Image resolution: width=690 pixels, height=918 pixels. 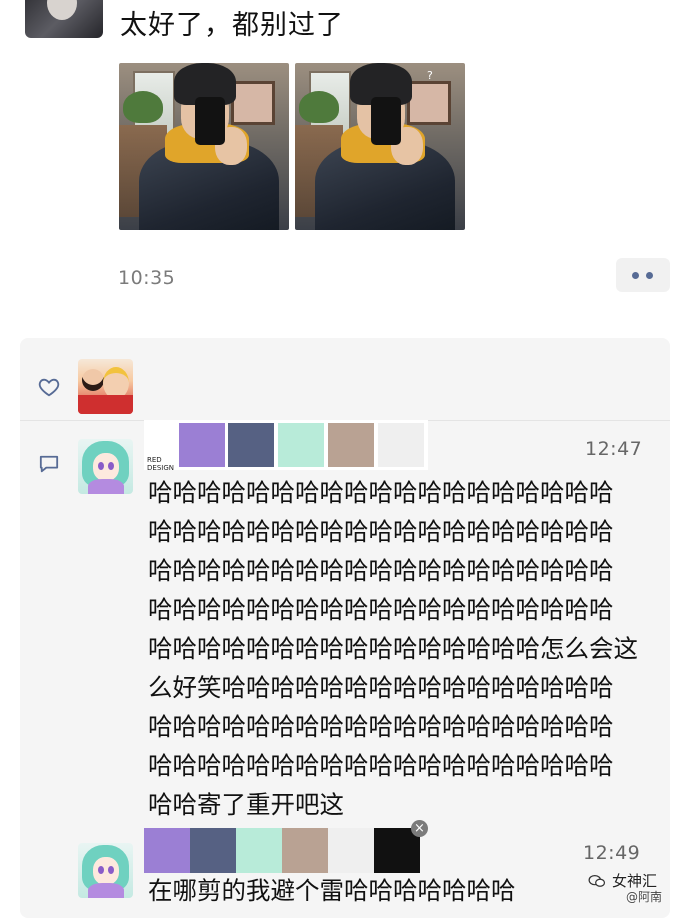 What do you see at coordinates (105, 404) in the screenshot?
I see `liker-avatar-body` at bounding box center [105, 404].